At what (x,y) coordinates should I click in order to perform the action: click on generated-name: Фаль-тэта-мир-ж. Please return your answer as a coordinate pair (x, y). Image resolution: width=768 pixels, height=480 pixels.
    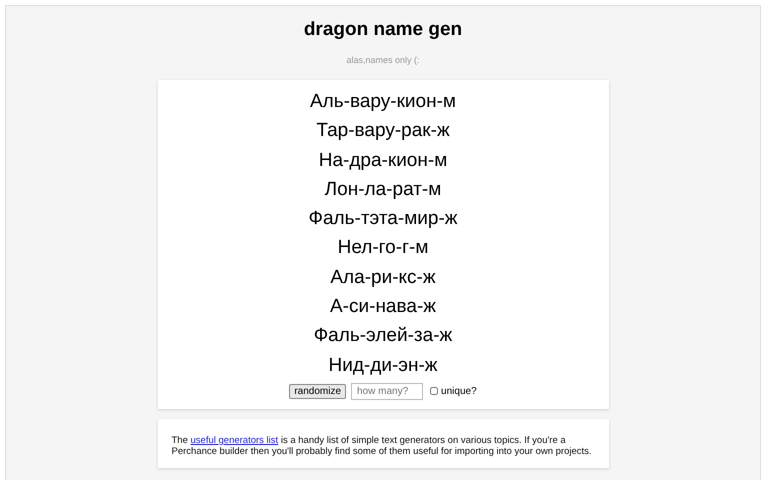
    Looking at the image, I should click on (383, 219).